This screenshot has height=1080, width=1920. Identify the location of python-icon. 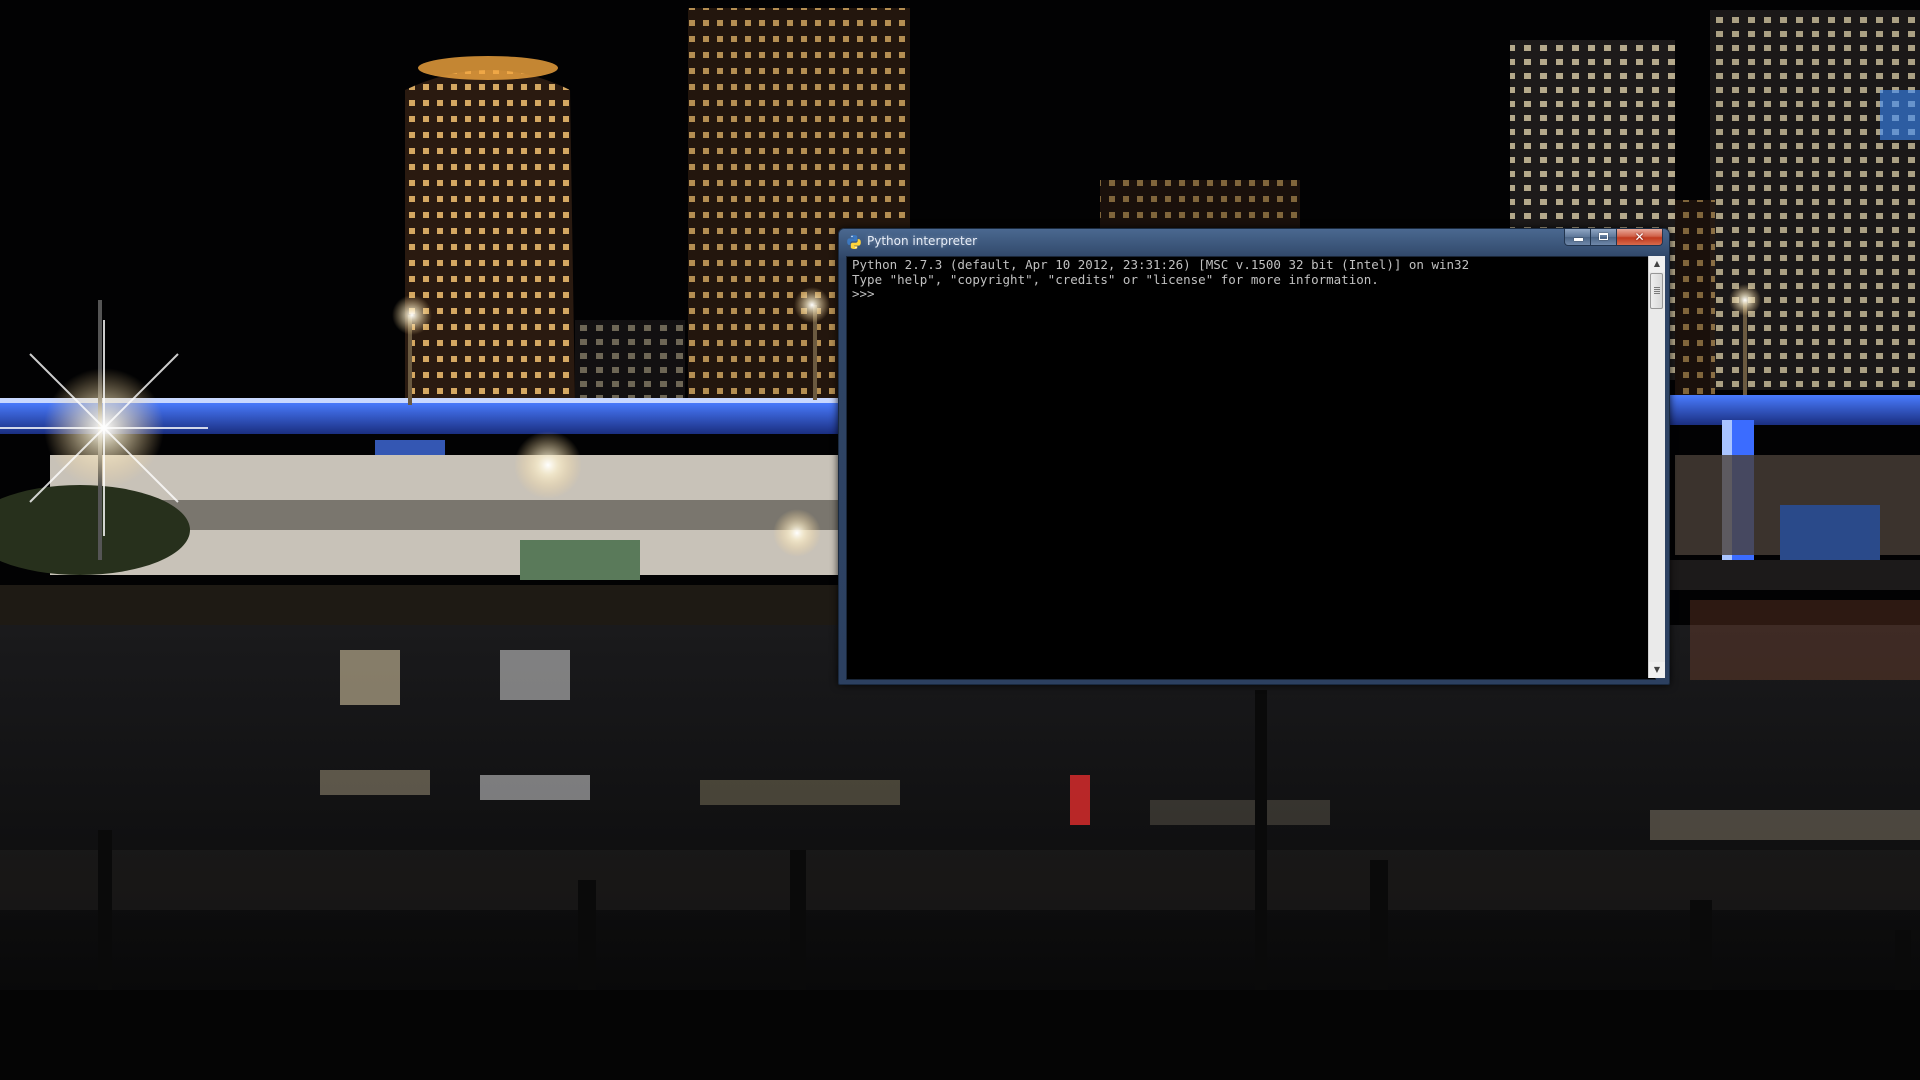
(854, 242).